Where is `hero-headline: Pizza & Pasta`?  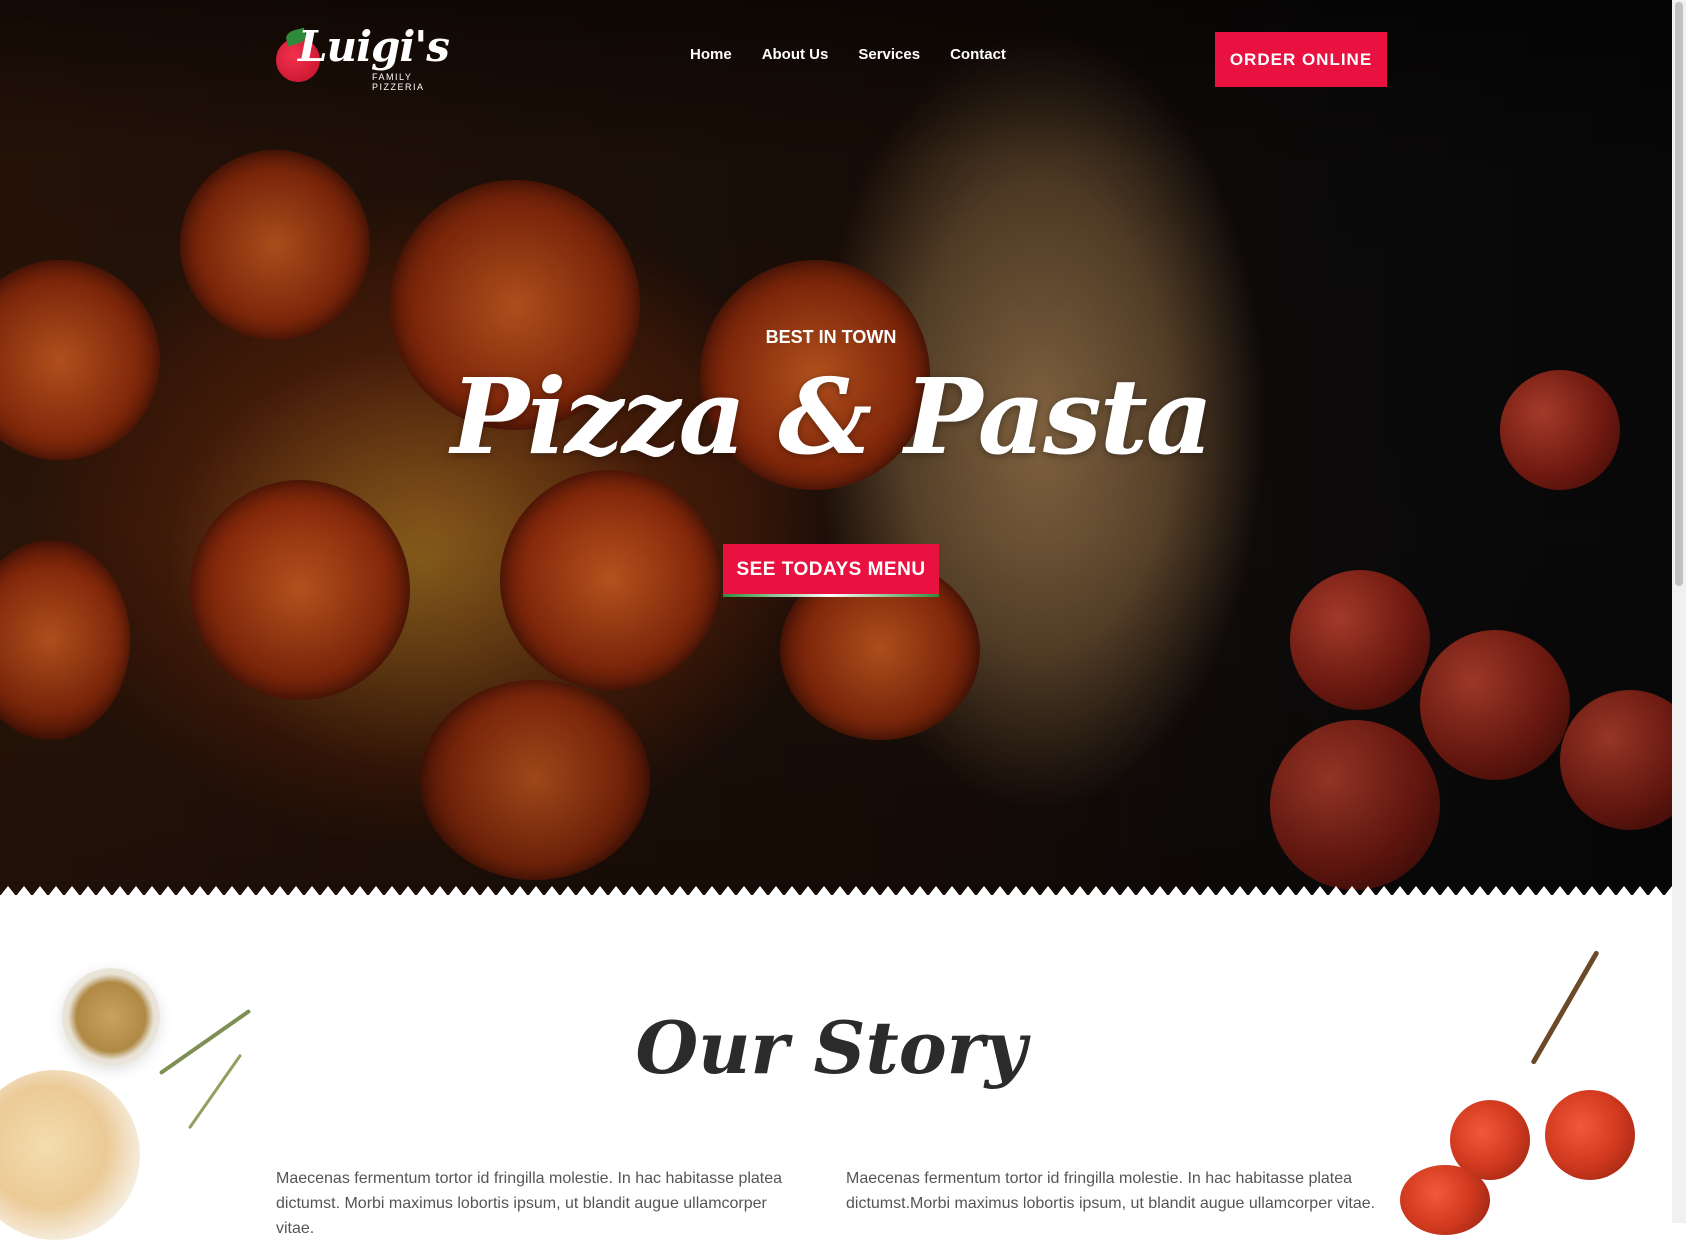 hero-headline: Pizza & Pasta is located at coordinates (831, 416).